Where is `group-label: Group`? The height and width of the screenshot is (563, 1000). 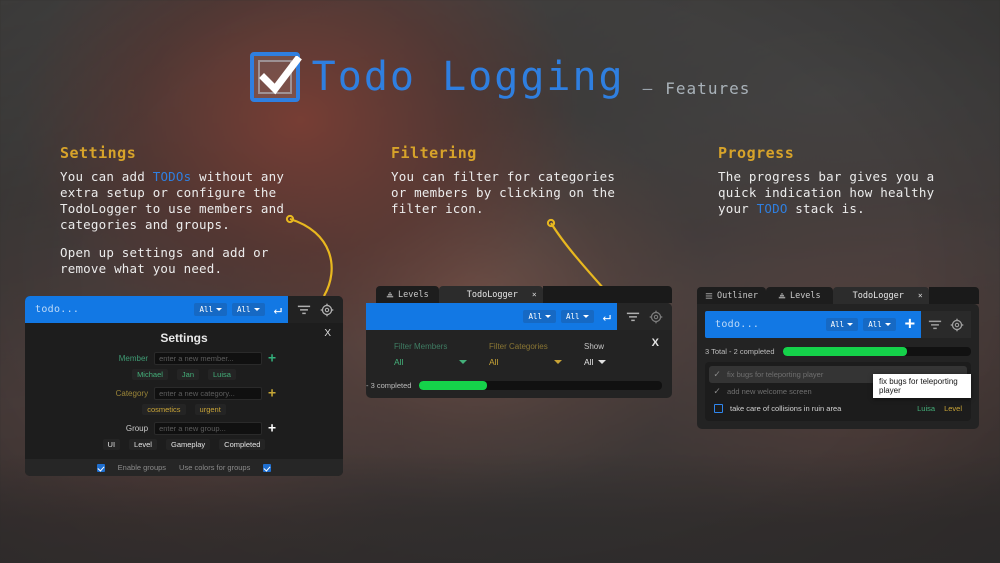 group-label: Group is located at coordinates (137, 428).